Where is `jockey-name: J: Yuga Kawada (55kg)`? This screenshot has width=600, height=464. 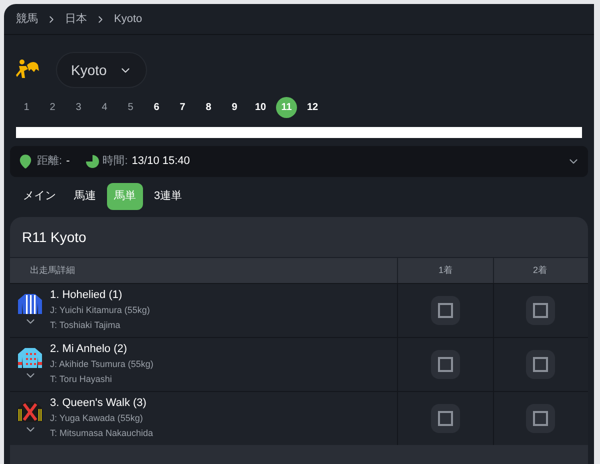 jockey-name: J: Yuga Kawada (55kg) is located at coordinates (97, 418).